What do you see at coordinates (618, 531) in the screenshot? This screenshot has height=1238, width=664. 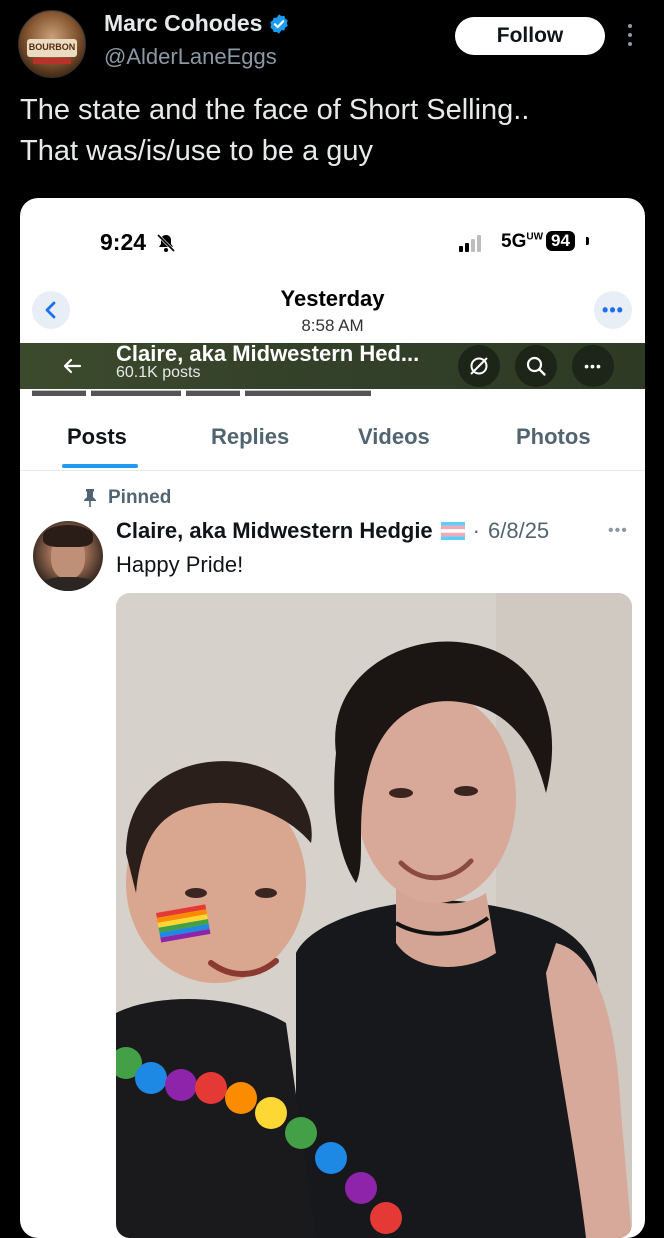 I see `post-more-icon: •••` at bounding box center [618, 531].